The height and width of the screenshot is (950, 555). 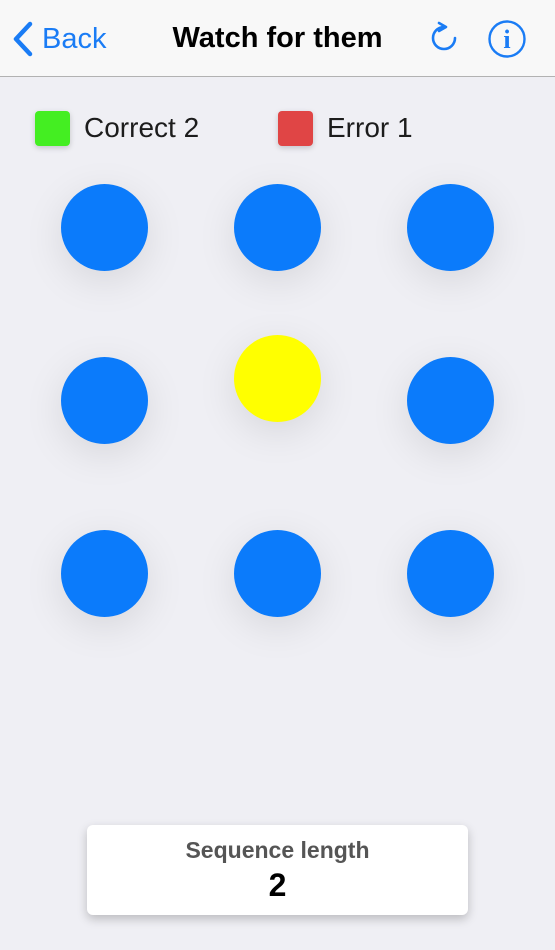 What do you see at coordinates (142, 127) in the screenshot?
I see `correct-count: Correct 2` at bounding box center [142, 127].